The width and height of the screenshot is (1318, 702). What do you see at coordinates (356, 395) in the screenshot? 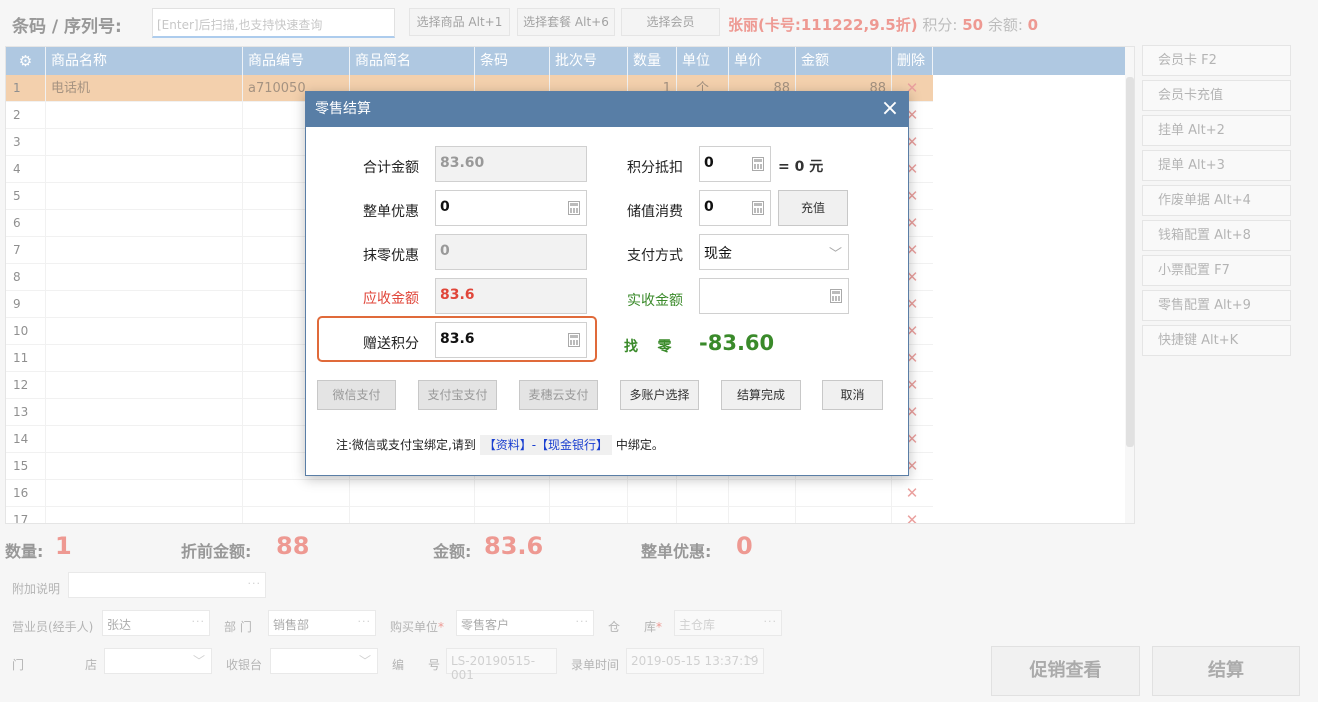
I see `wechat-pay-button: 微信支付` at bounding box center [356, 395].